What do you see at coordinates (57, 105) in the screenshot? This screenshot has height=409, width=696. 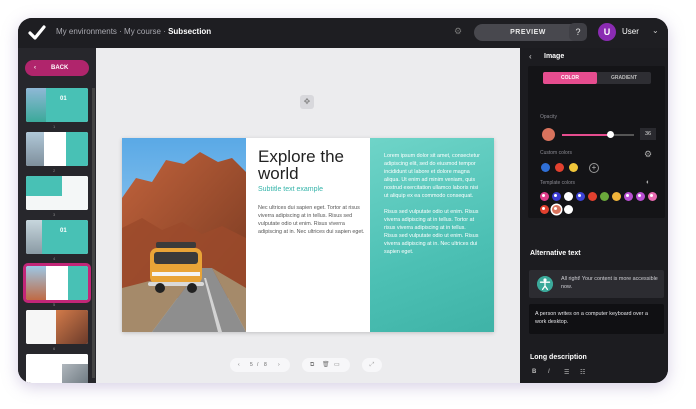 I see `slide-thumbnail-1: 01` at bounding box center [57, 105].